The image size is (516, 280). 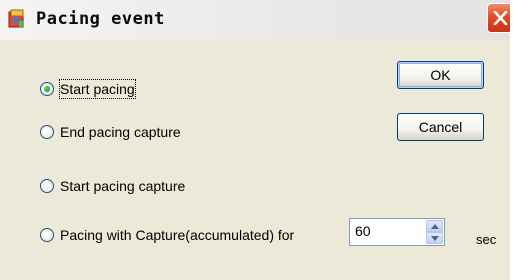 I want to click on radio-selected-dot, so click(x=47, y=89).